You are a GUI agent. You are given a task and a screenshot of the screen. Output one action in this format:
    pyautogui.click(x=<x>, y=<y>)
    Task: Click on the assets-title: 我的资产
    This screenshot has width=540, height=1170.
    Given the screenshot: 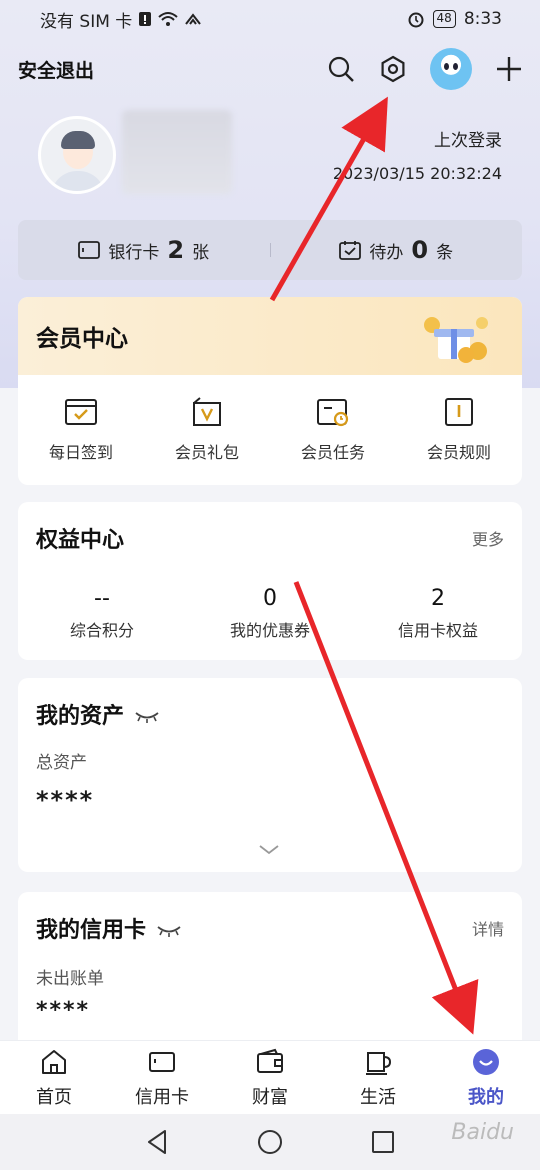 What is the action you would take?
    pyautogui.click(x=98, y=714)
    